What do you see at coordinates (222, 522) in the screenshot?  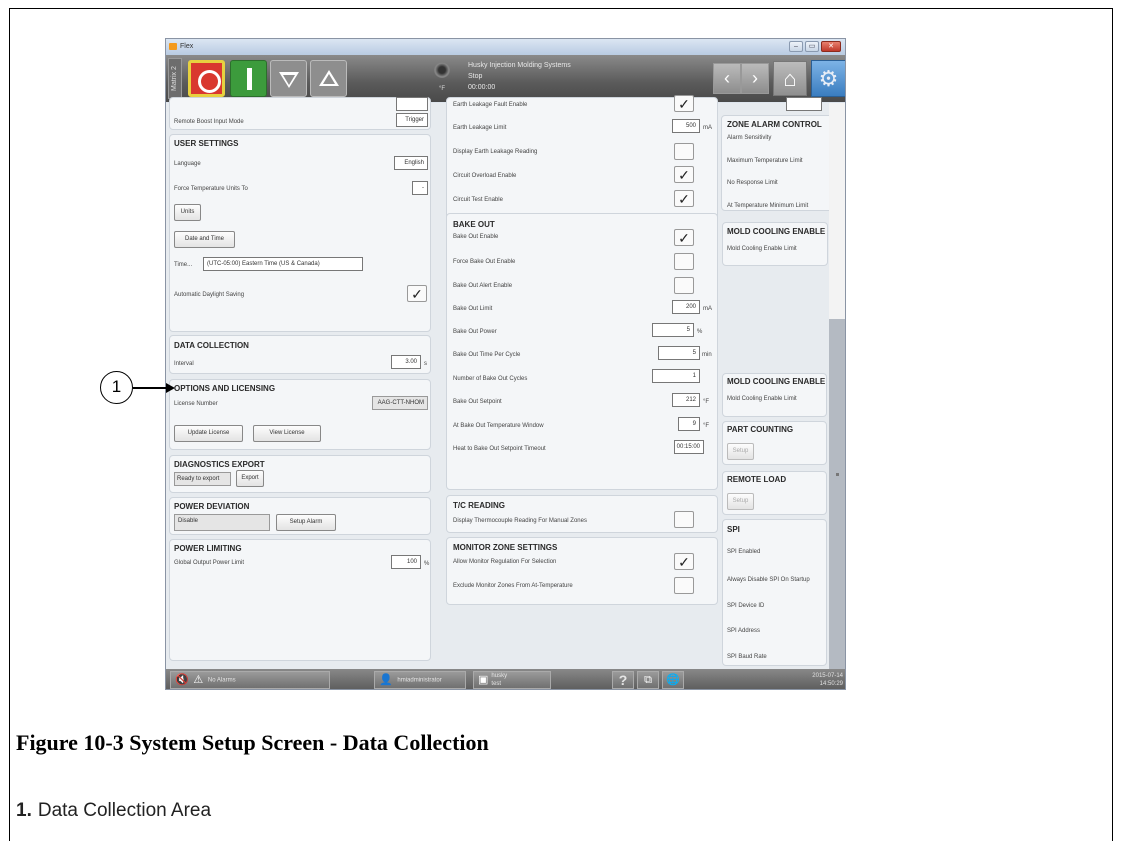 I see `power-deviation-field: Disable` at bounding box center [222, 522].